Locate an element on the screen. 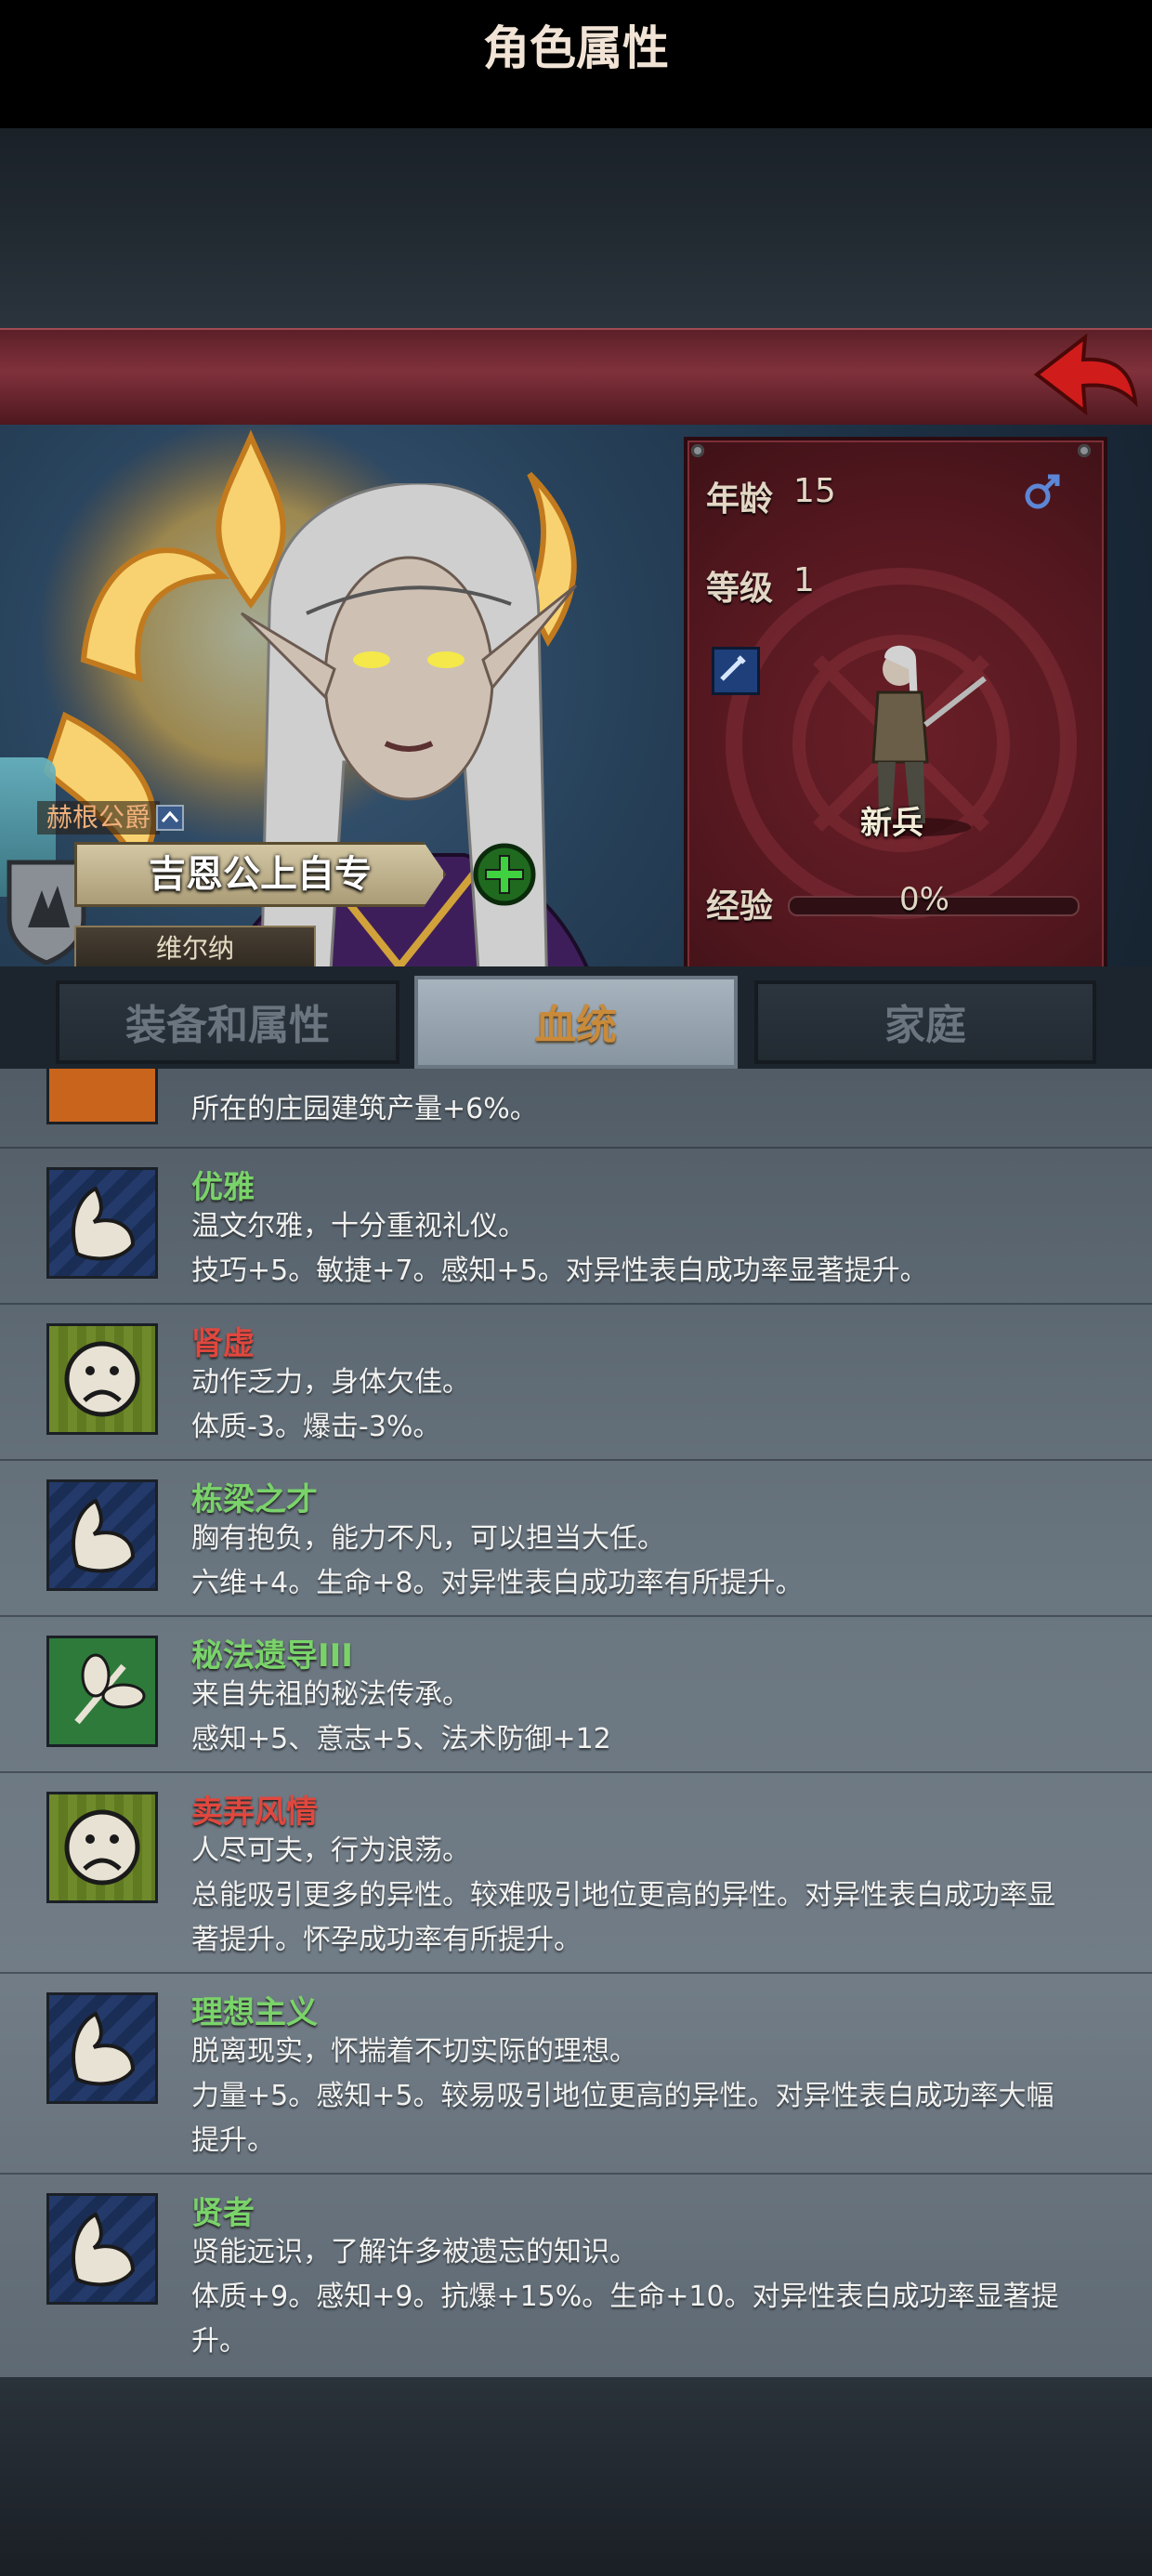 Image resolution: width=1152 pixels, height=2576 pixels. trait-description: 体质-3。爆击-3%。 is located at coordinates (316, 1427).